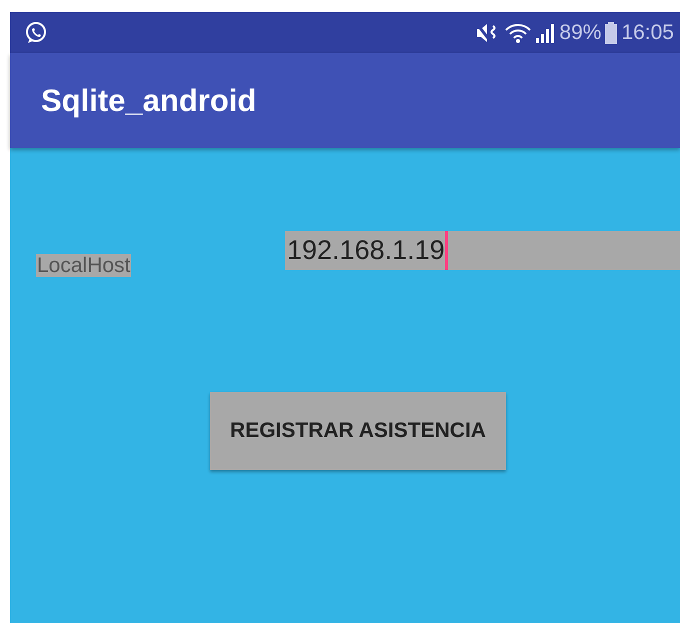  I want to click on field-value: 192.168.1.19, so click(366, 251).